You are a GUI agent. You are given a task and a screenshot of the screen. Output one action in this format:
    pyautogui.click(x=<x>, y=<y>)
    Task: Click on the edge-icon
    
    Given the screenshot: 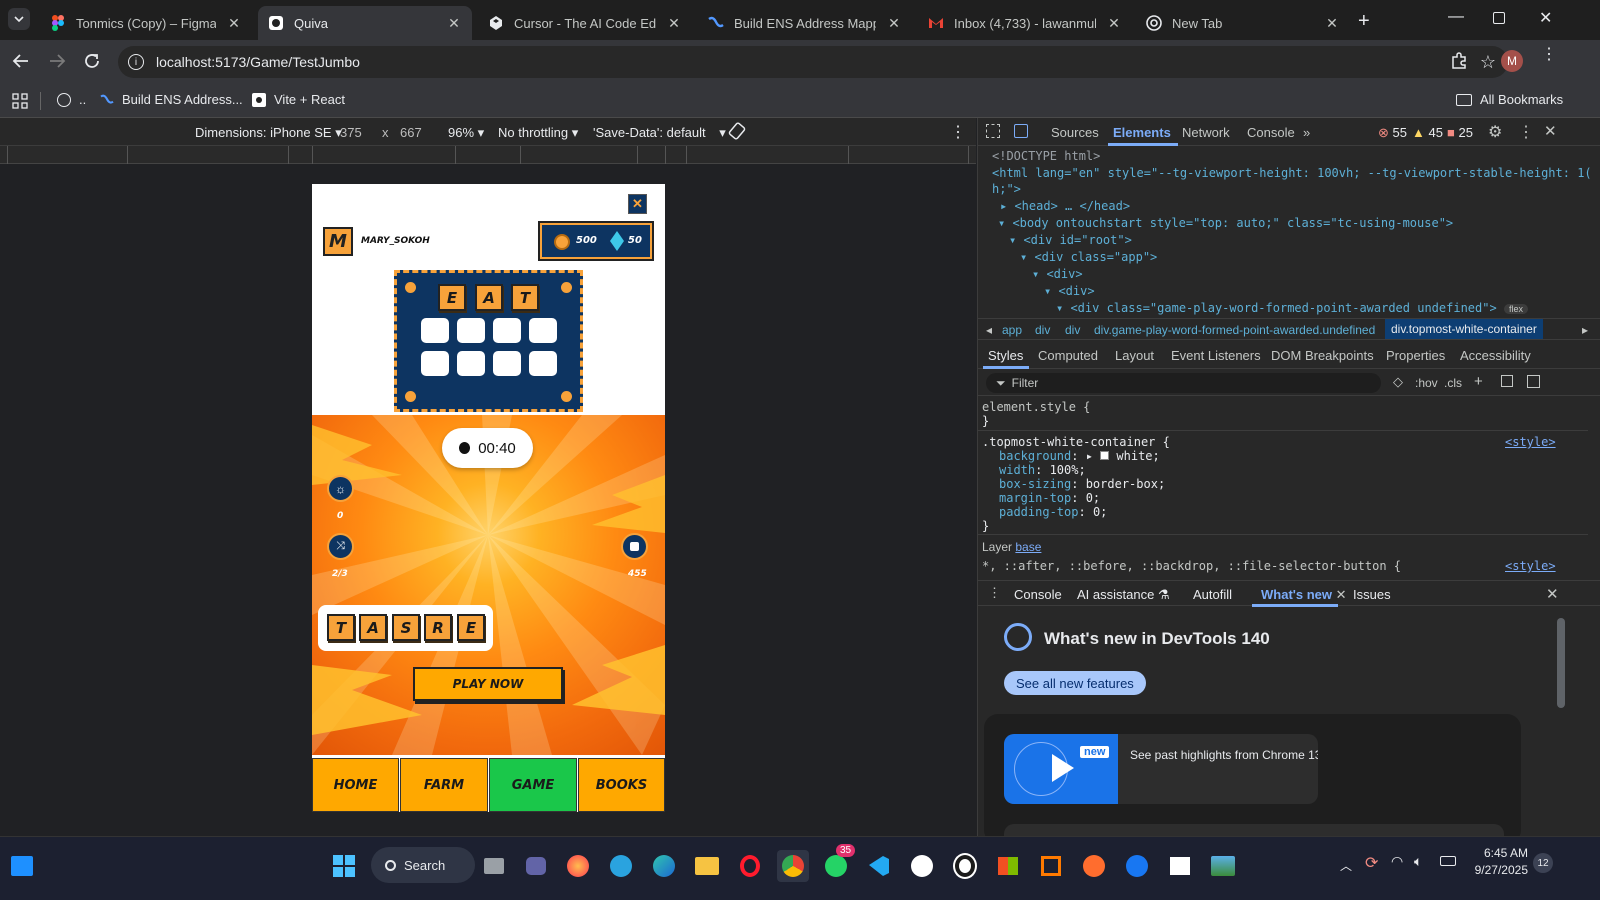 What is the action you would take?
    pyautogui.click(x=664, y=866)
    